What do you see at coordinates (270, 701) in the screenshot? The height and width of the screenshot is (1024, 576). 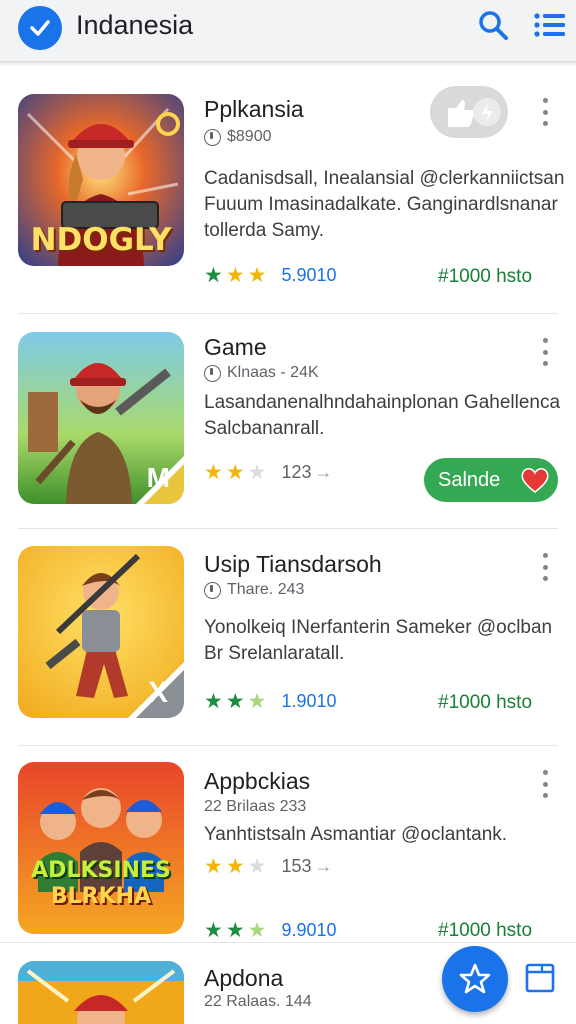 I see `rating-row: ★ ★ ★ 1.9010` at bounding box center [270, 701].